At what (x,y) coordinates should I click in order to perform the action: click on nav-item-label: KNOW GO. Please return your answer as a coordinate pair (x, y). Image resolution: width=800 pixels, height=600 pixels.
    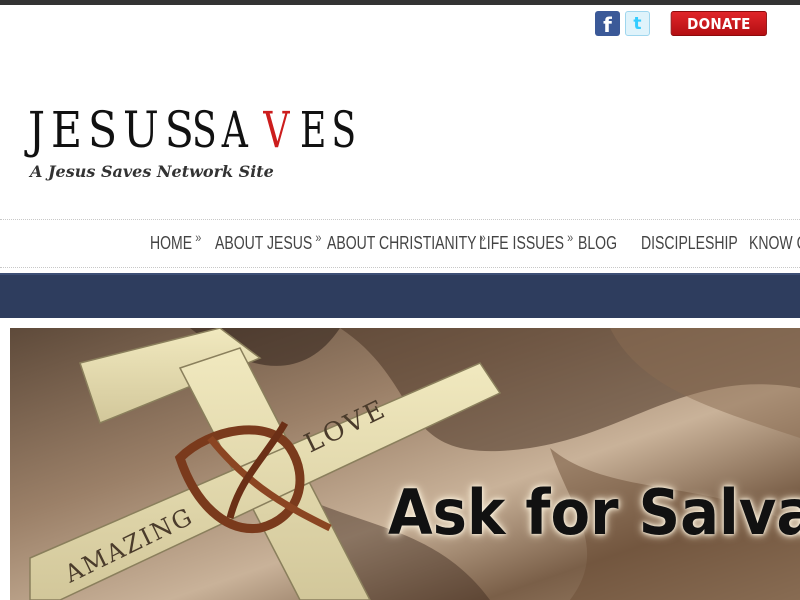
    Looking at the image, I should click on (774, 243).